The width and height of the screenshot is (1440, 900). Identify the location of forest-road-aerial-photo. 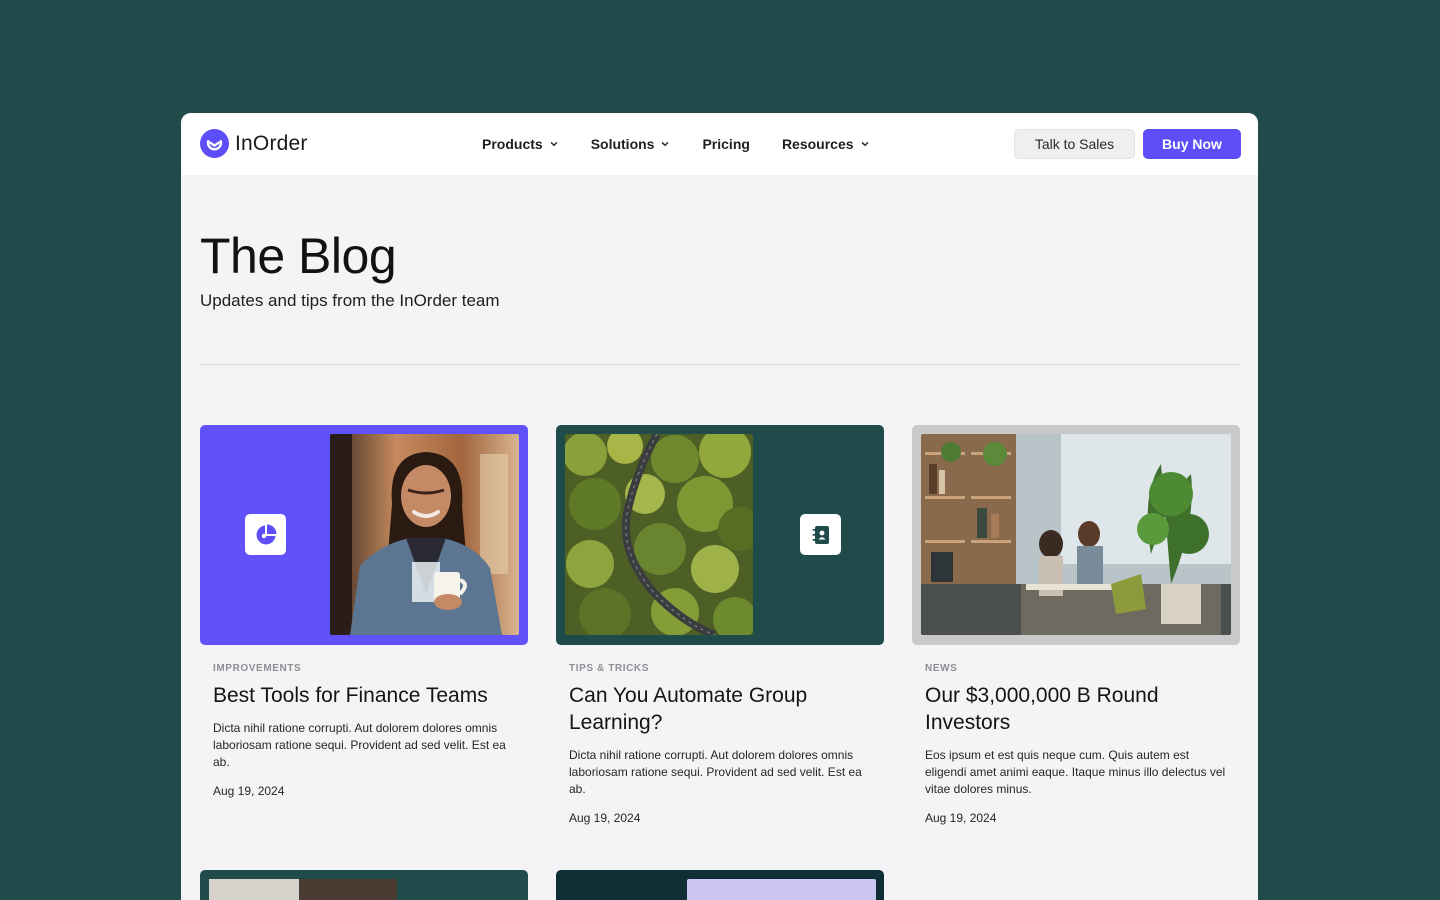
(659, 534).